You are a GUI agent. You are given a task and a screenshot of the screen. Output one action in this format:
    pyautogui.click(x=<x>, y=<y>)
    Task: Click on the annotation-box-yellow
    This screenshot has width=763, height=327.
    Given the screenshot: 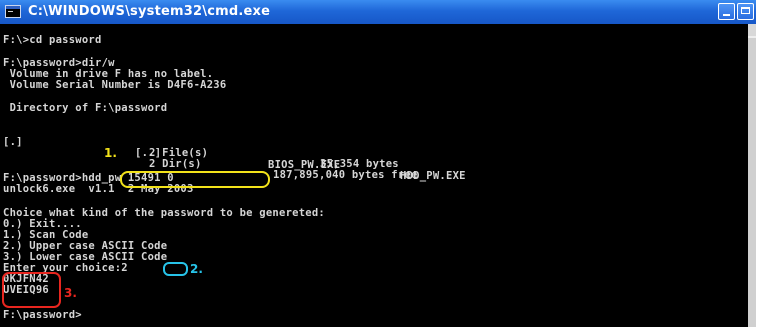 What is the action you would take?
    pyautogui.click(x=195, y=179)
    